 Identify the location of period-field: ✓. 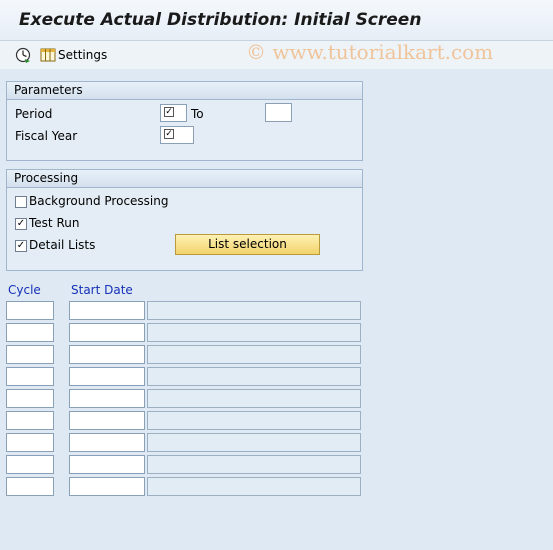
(173, 113).